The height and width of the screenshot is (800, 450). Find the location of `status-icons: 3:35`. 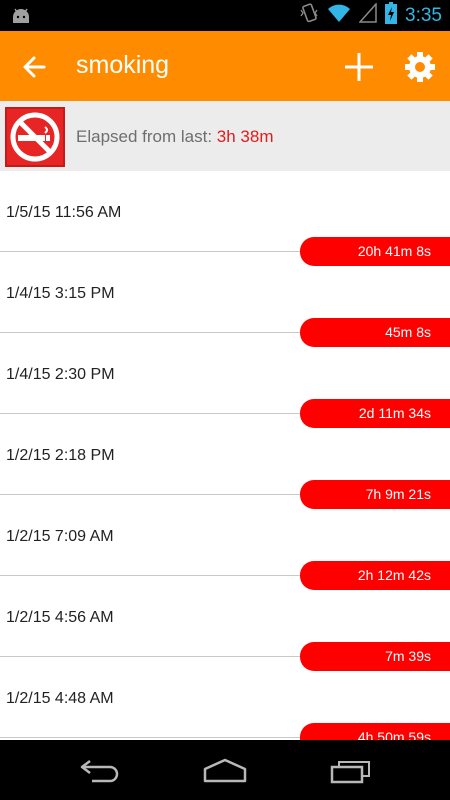

status-icons: 3:35 is located at coordinates (370, 15).